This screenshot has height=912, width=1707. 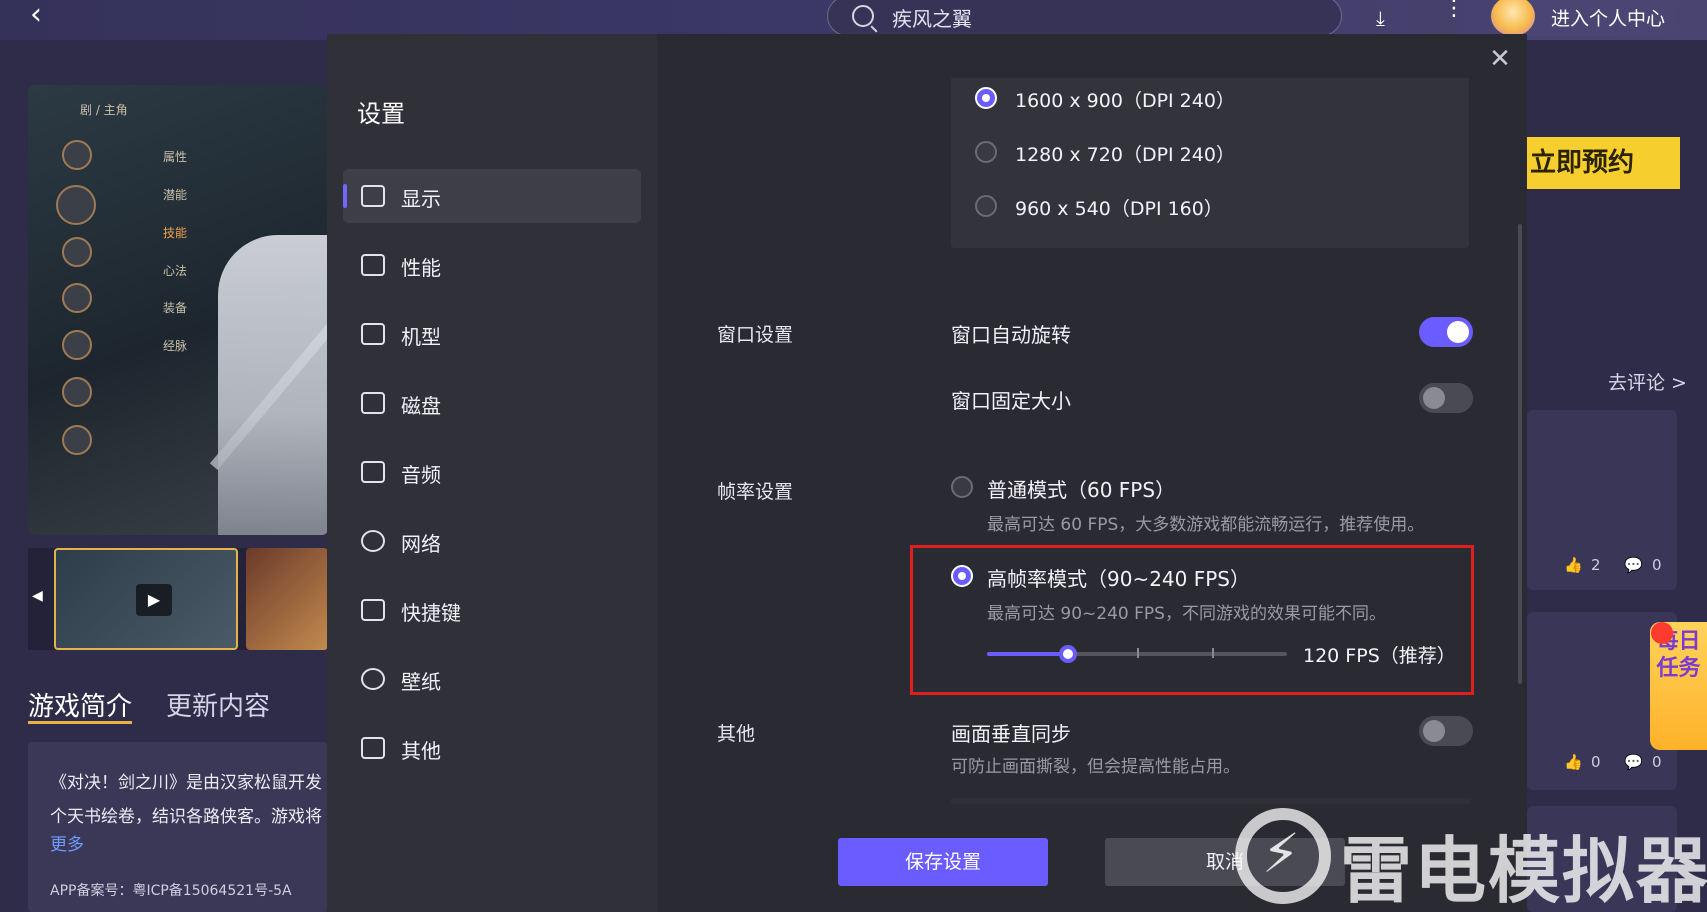 I want to click on tab-intro: 游戏简介, so click(x=80, y=704).